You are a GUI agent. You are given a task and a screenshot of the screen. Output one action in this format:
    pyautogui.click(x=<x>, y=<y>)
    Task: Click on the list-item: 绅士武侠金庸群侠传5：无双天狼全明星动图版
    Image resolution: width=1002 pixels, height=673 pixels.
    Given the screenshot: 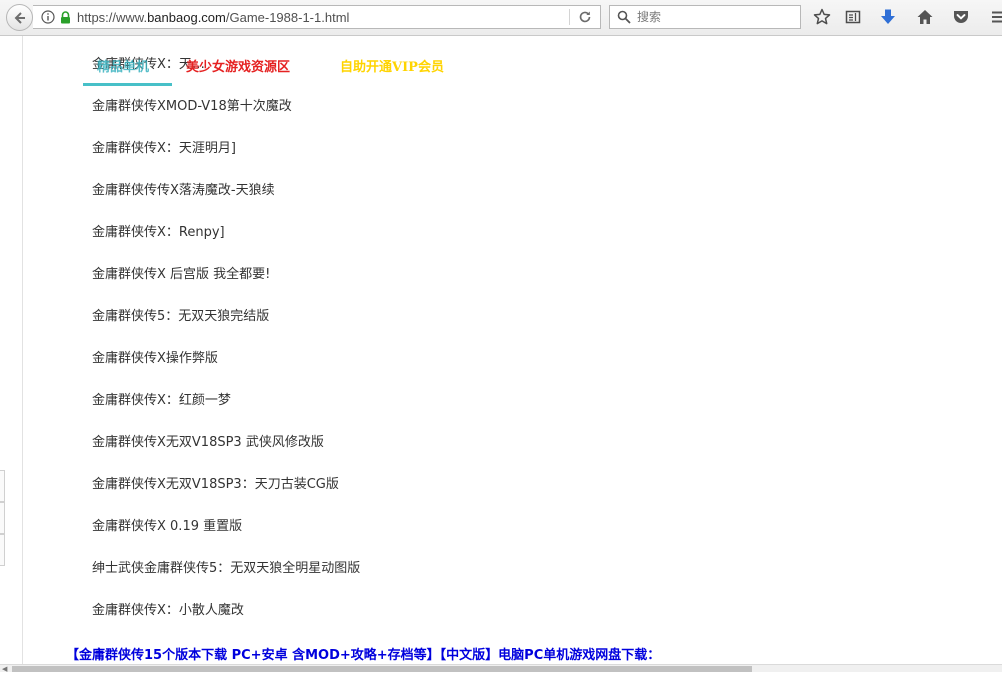 What is the action you would take?
    pyautogui.click(x=226, y=566)
    